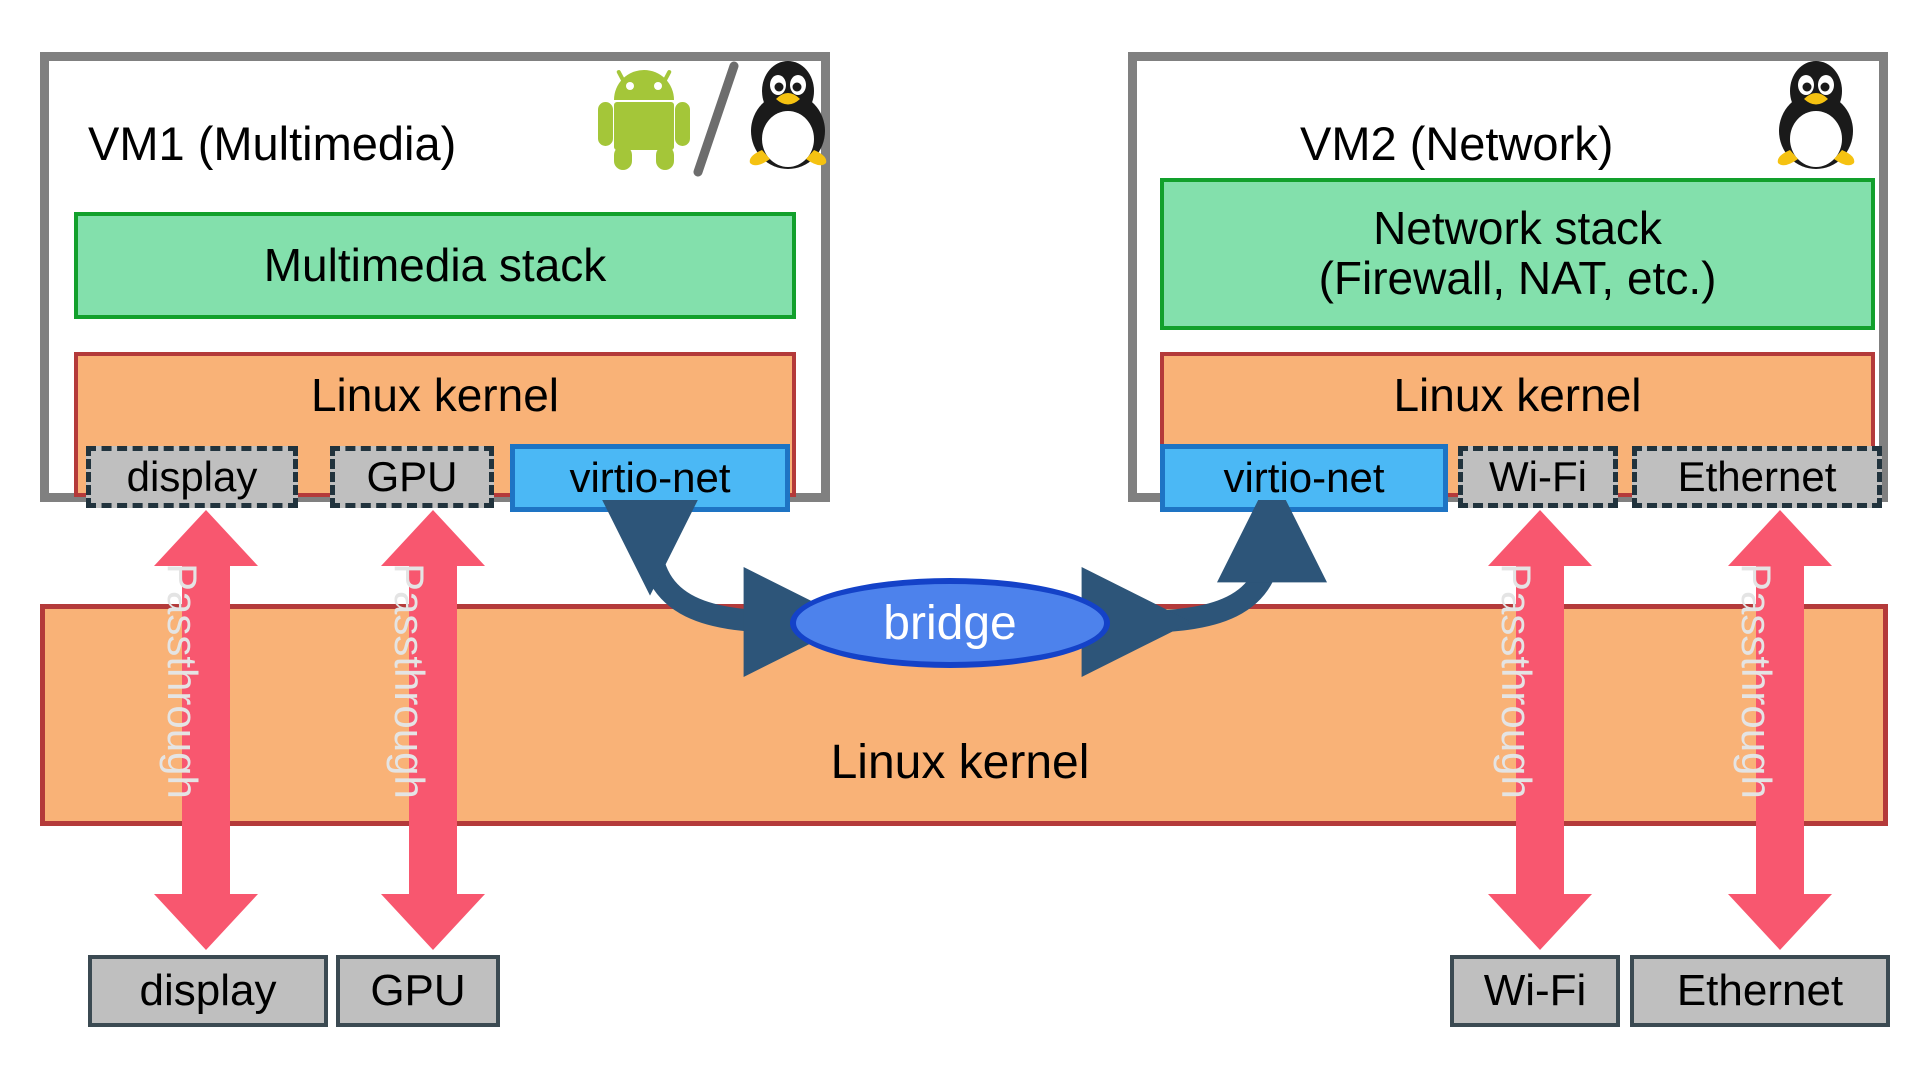 This screenshot has height=1080, width=1920. I want to click on slash-divider-icon, so click(718, 122).